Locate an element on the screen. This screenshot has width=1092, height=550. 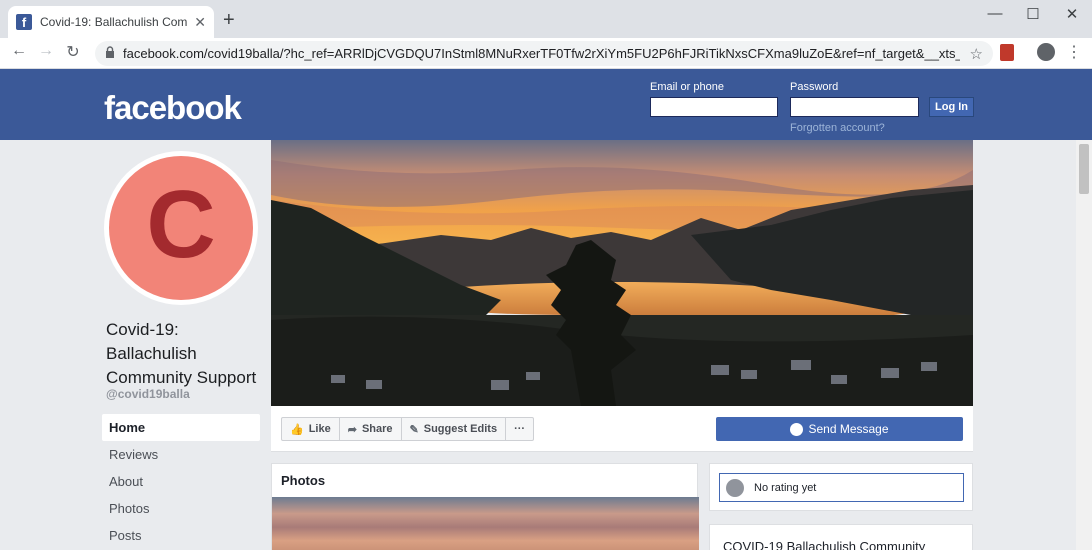
page-avatar: C is located at coordinates (181, 228).